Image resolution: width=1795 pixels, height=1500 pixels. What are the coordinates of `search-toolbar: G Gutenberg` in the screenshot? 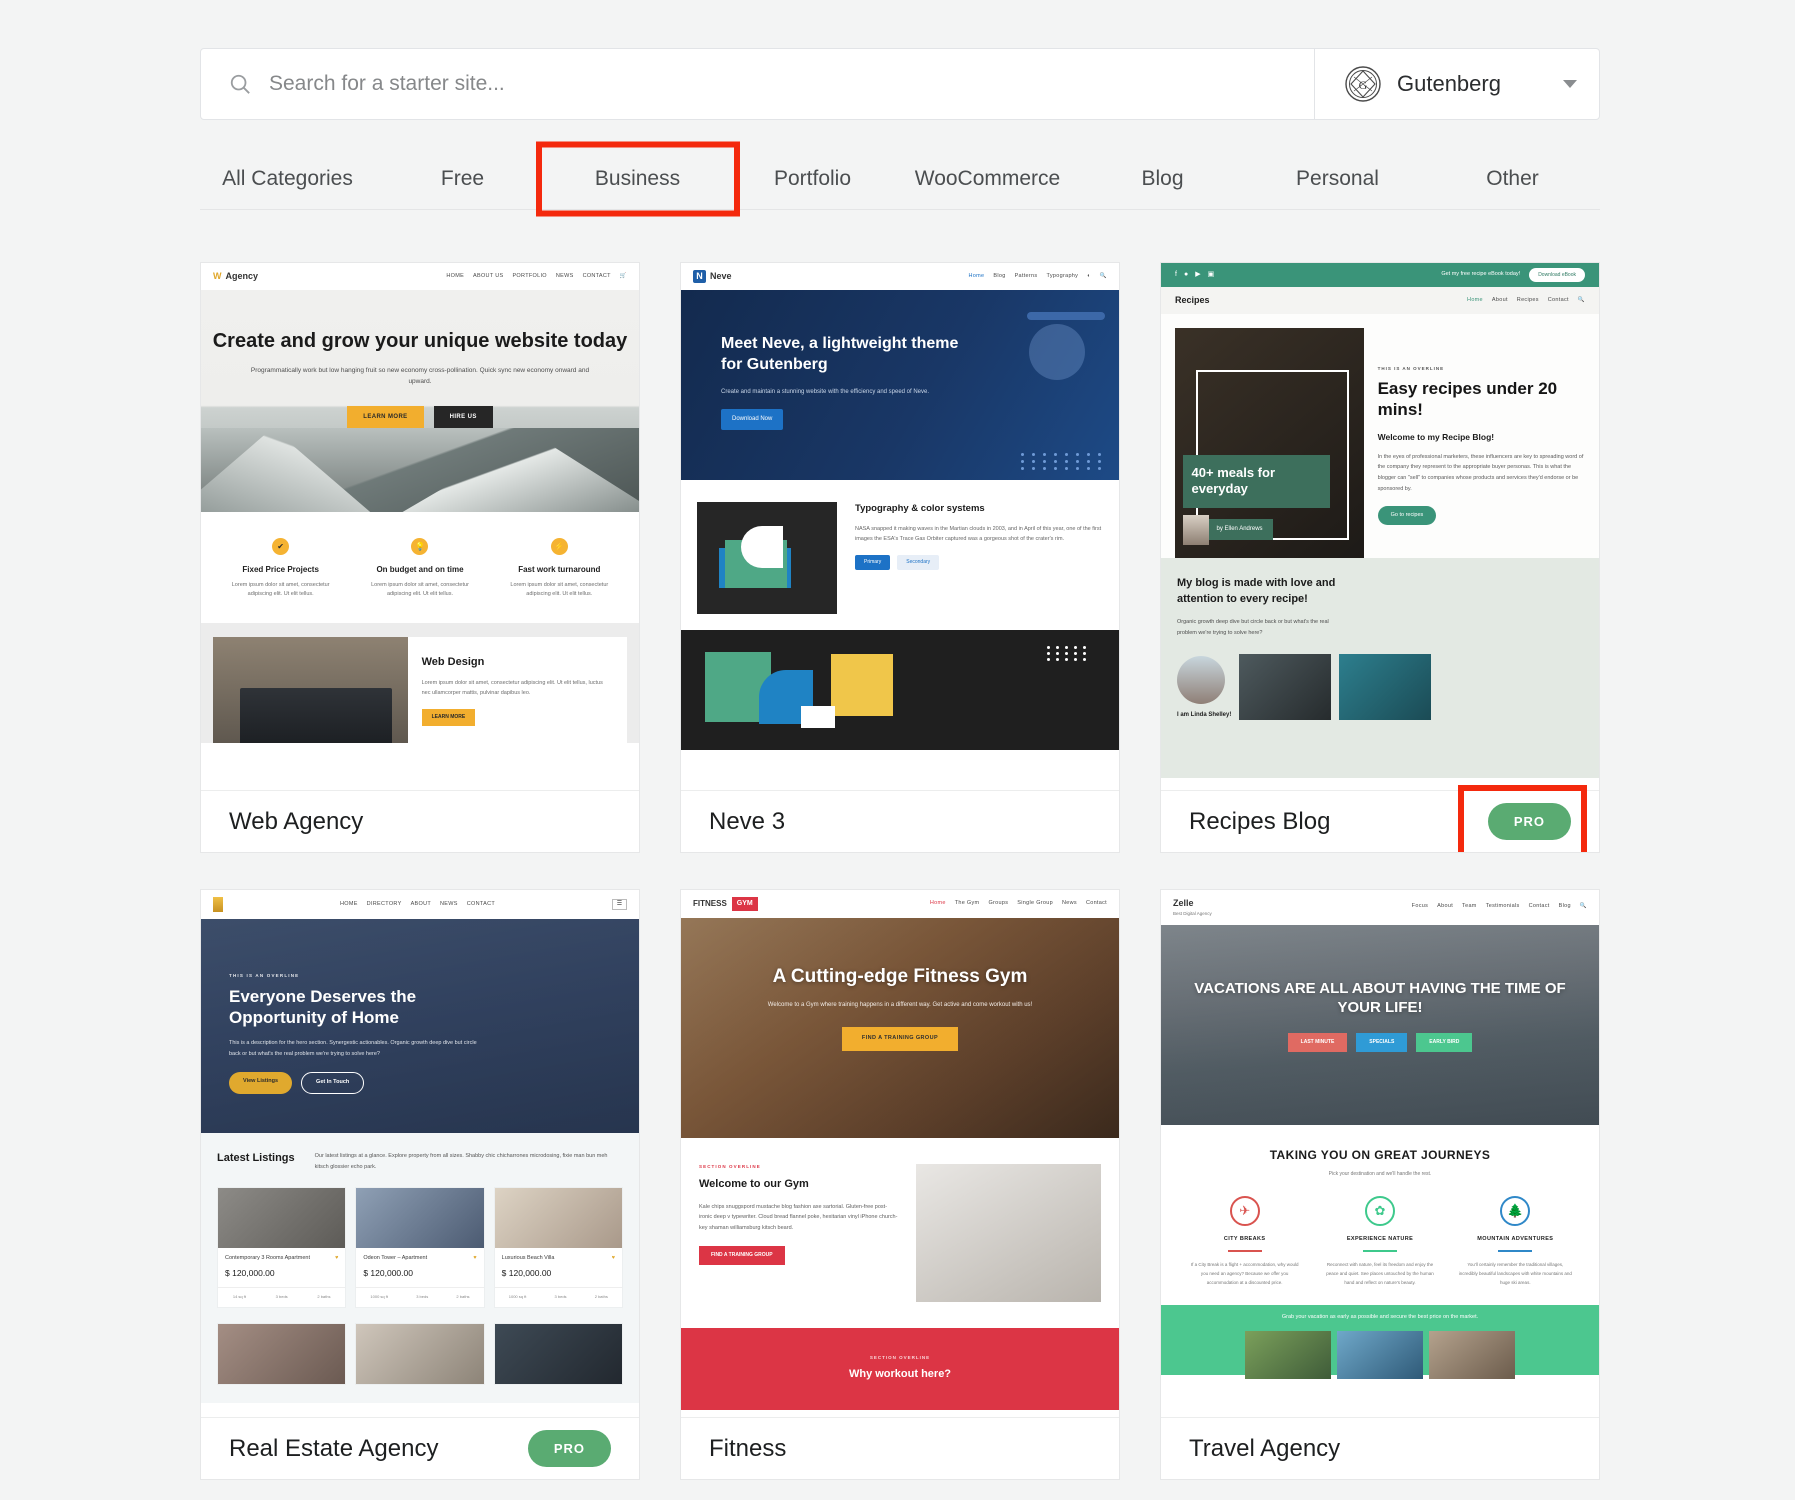 It's located at (900, 84).